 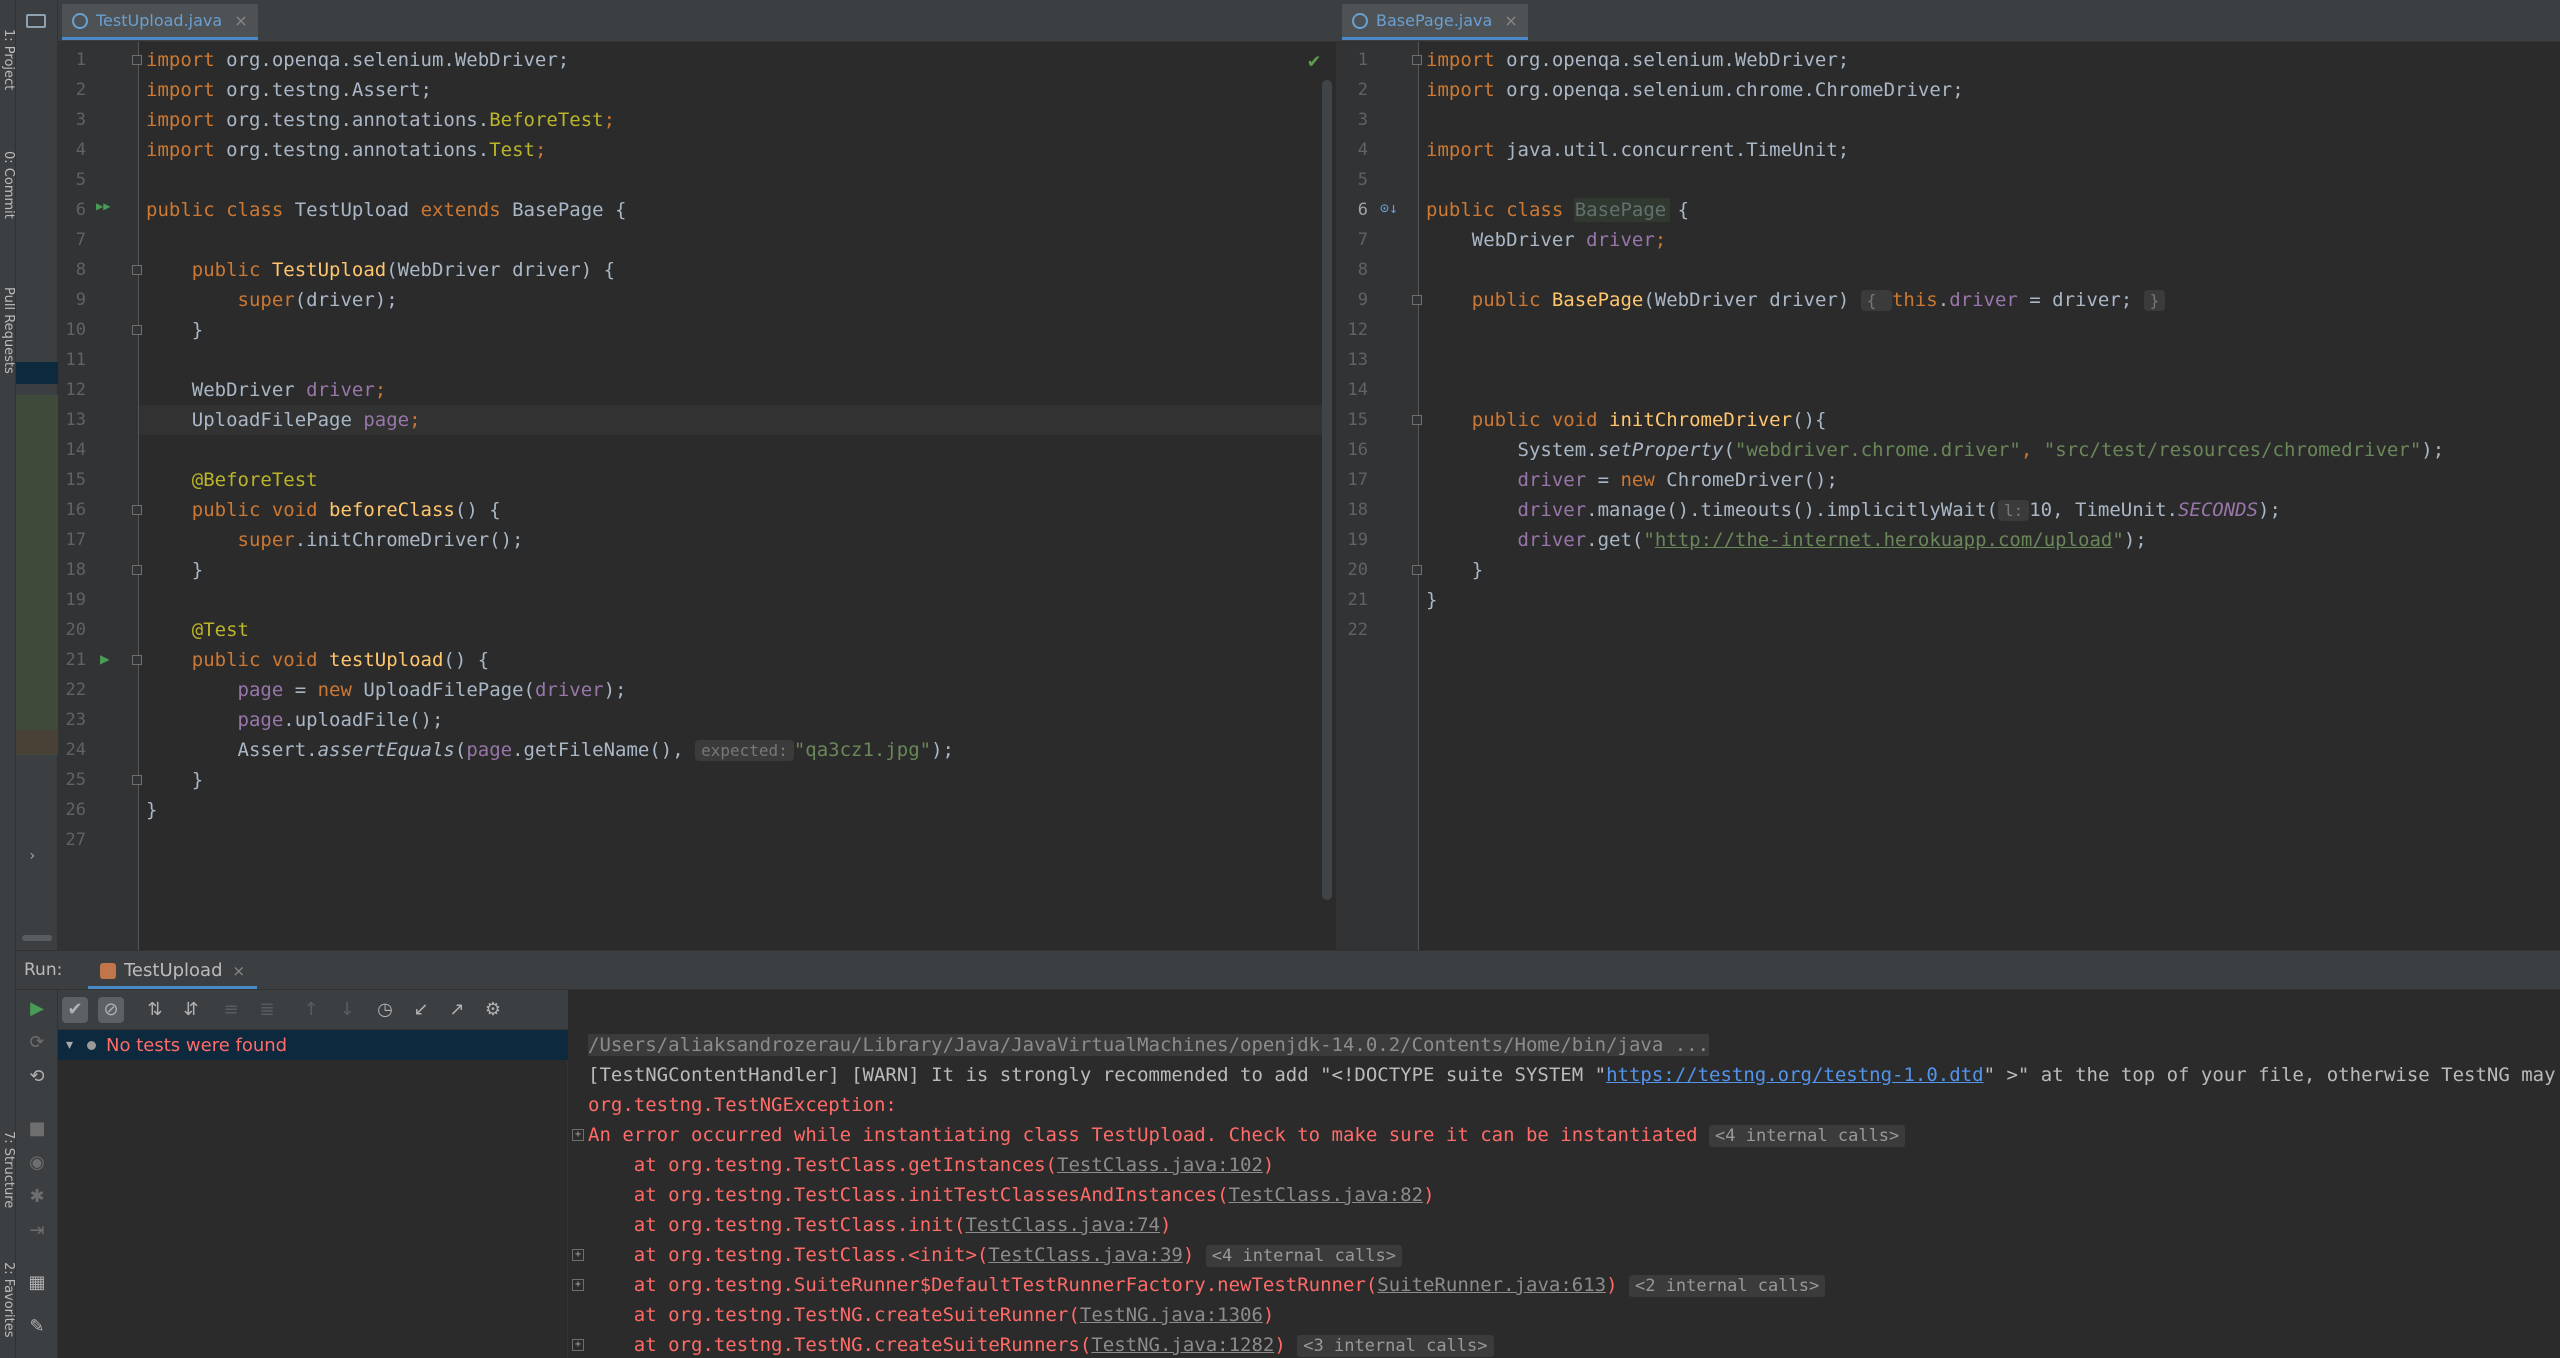 What do you see at coordinates (37, 1327) in the screenshot?
I see `pin-icon: ✎` at bounding box center [37, 1327].